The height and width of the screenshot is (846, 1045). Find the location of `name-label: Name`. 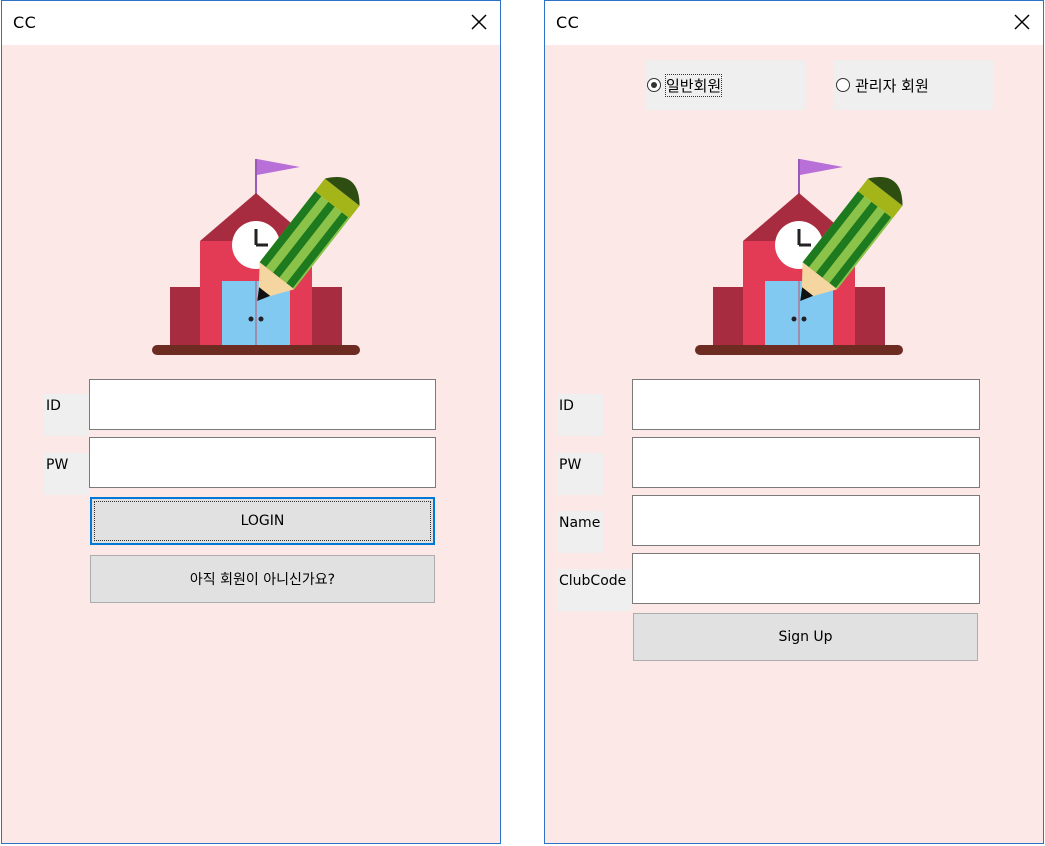

name-label: Name is located at coordinates (580, 532).